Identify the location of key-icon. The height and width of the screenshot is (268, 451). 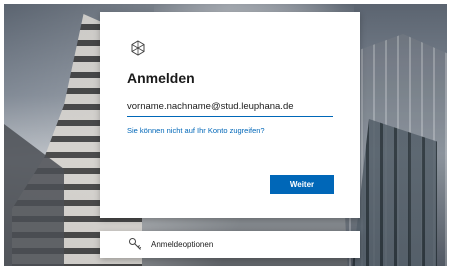
(135, 244).